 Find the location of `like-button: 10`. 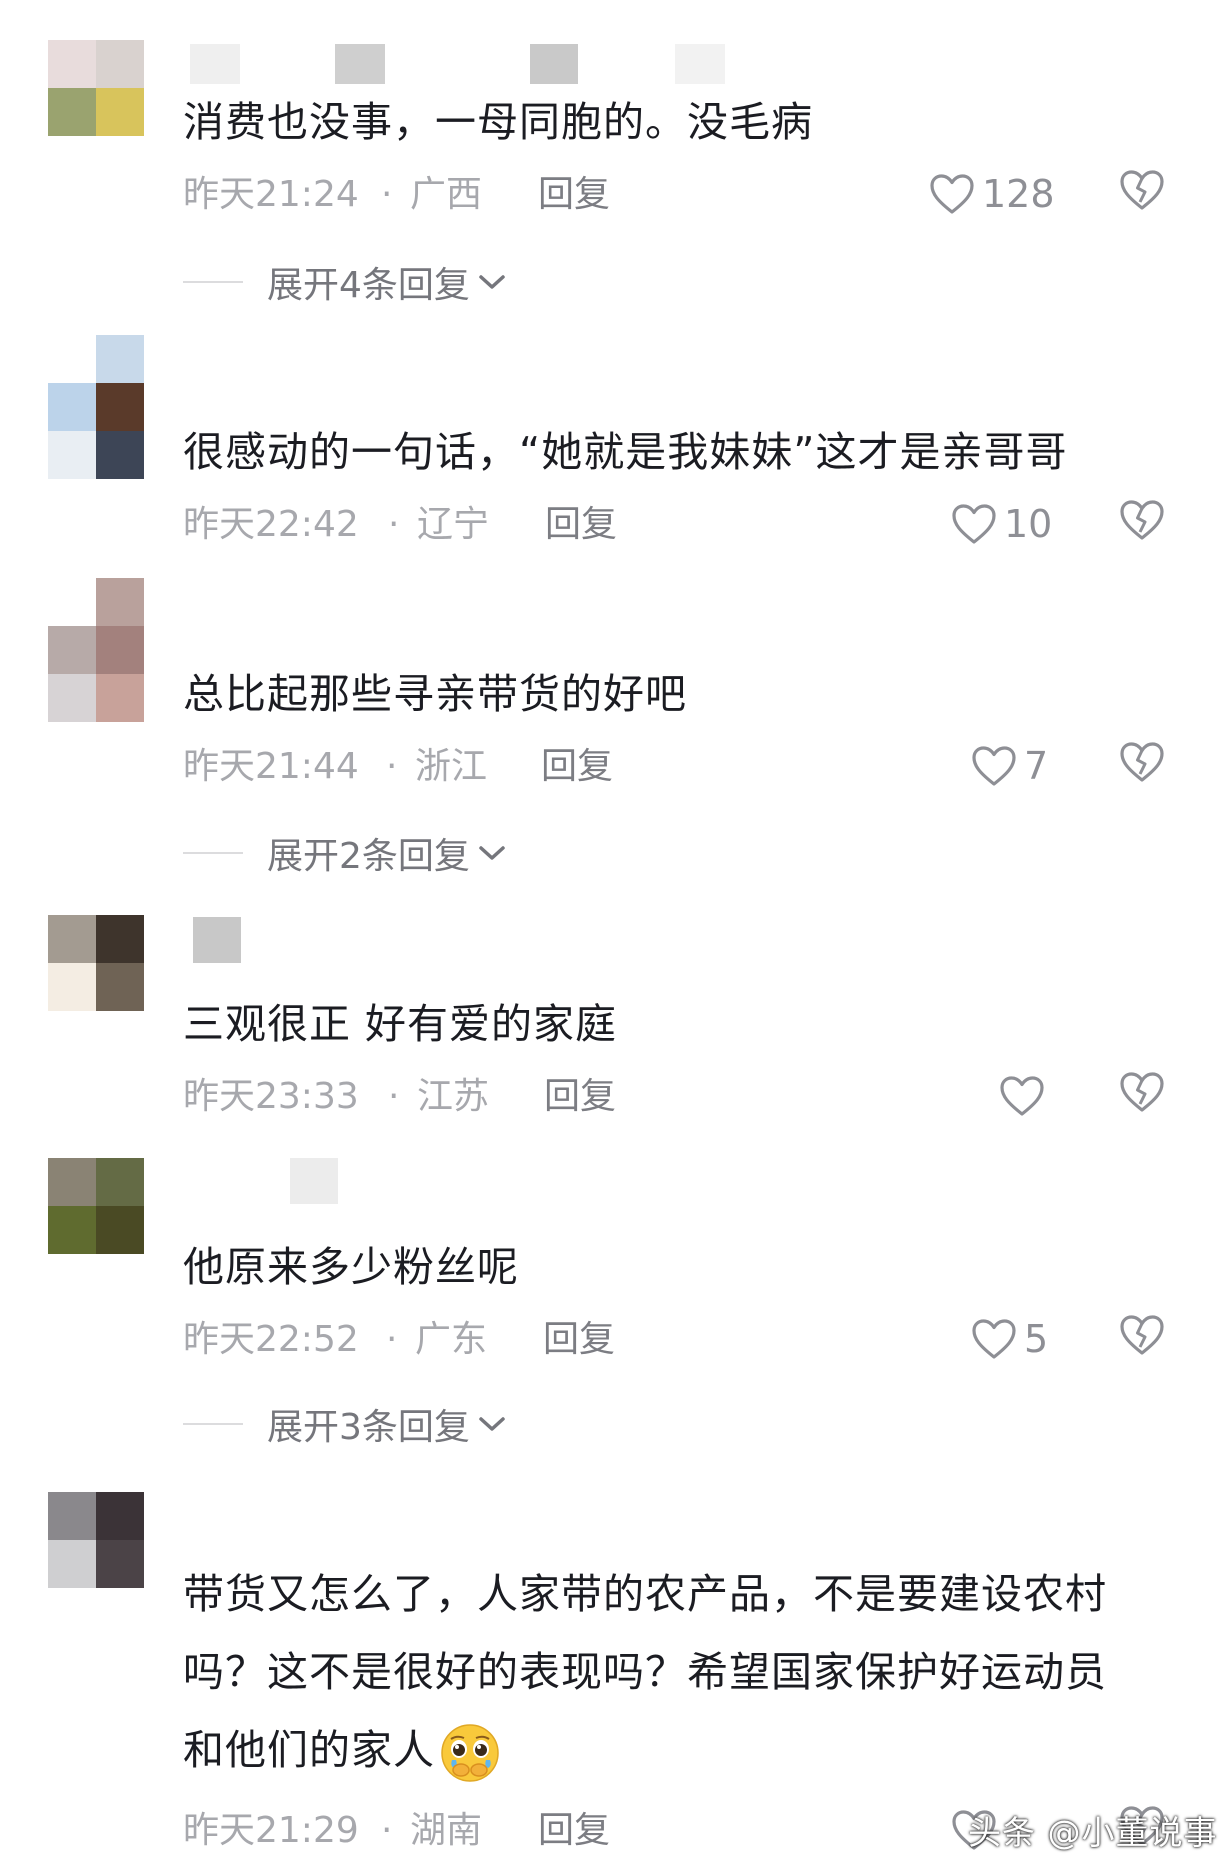

like-button: 10 is located at coordinates (1001, 524).